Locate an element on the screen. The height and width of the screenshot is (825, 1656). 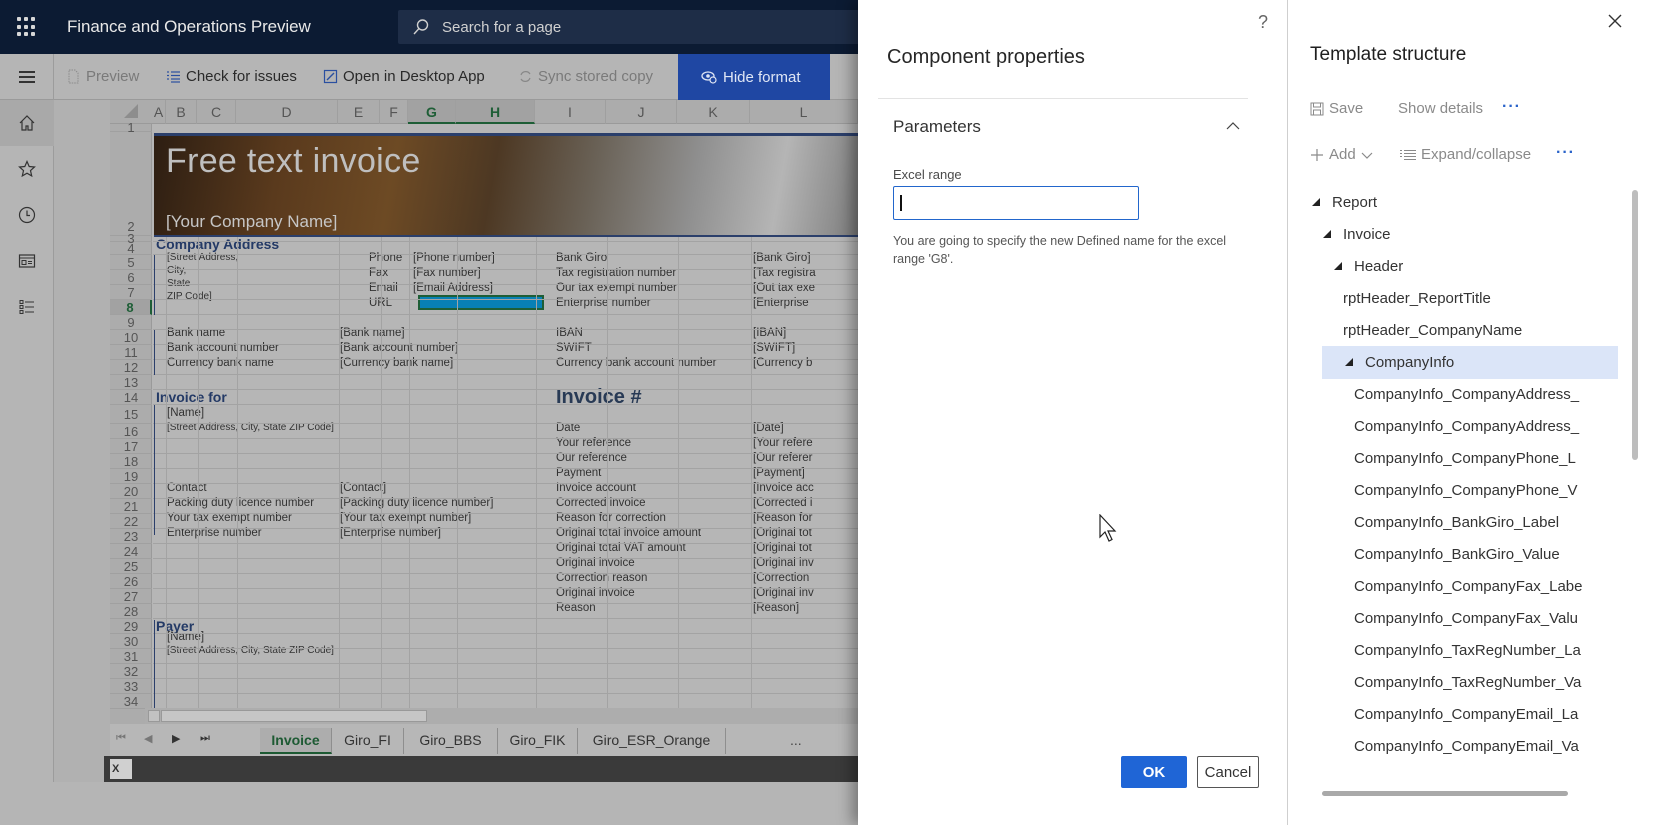
row-header-31: 31 is located at coordinates (131, 656).